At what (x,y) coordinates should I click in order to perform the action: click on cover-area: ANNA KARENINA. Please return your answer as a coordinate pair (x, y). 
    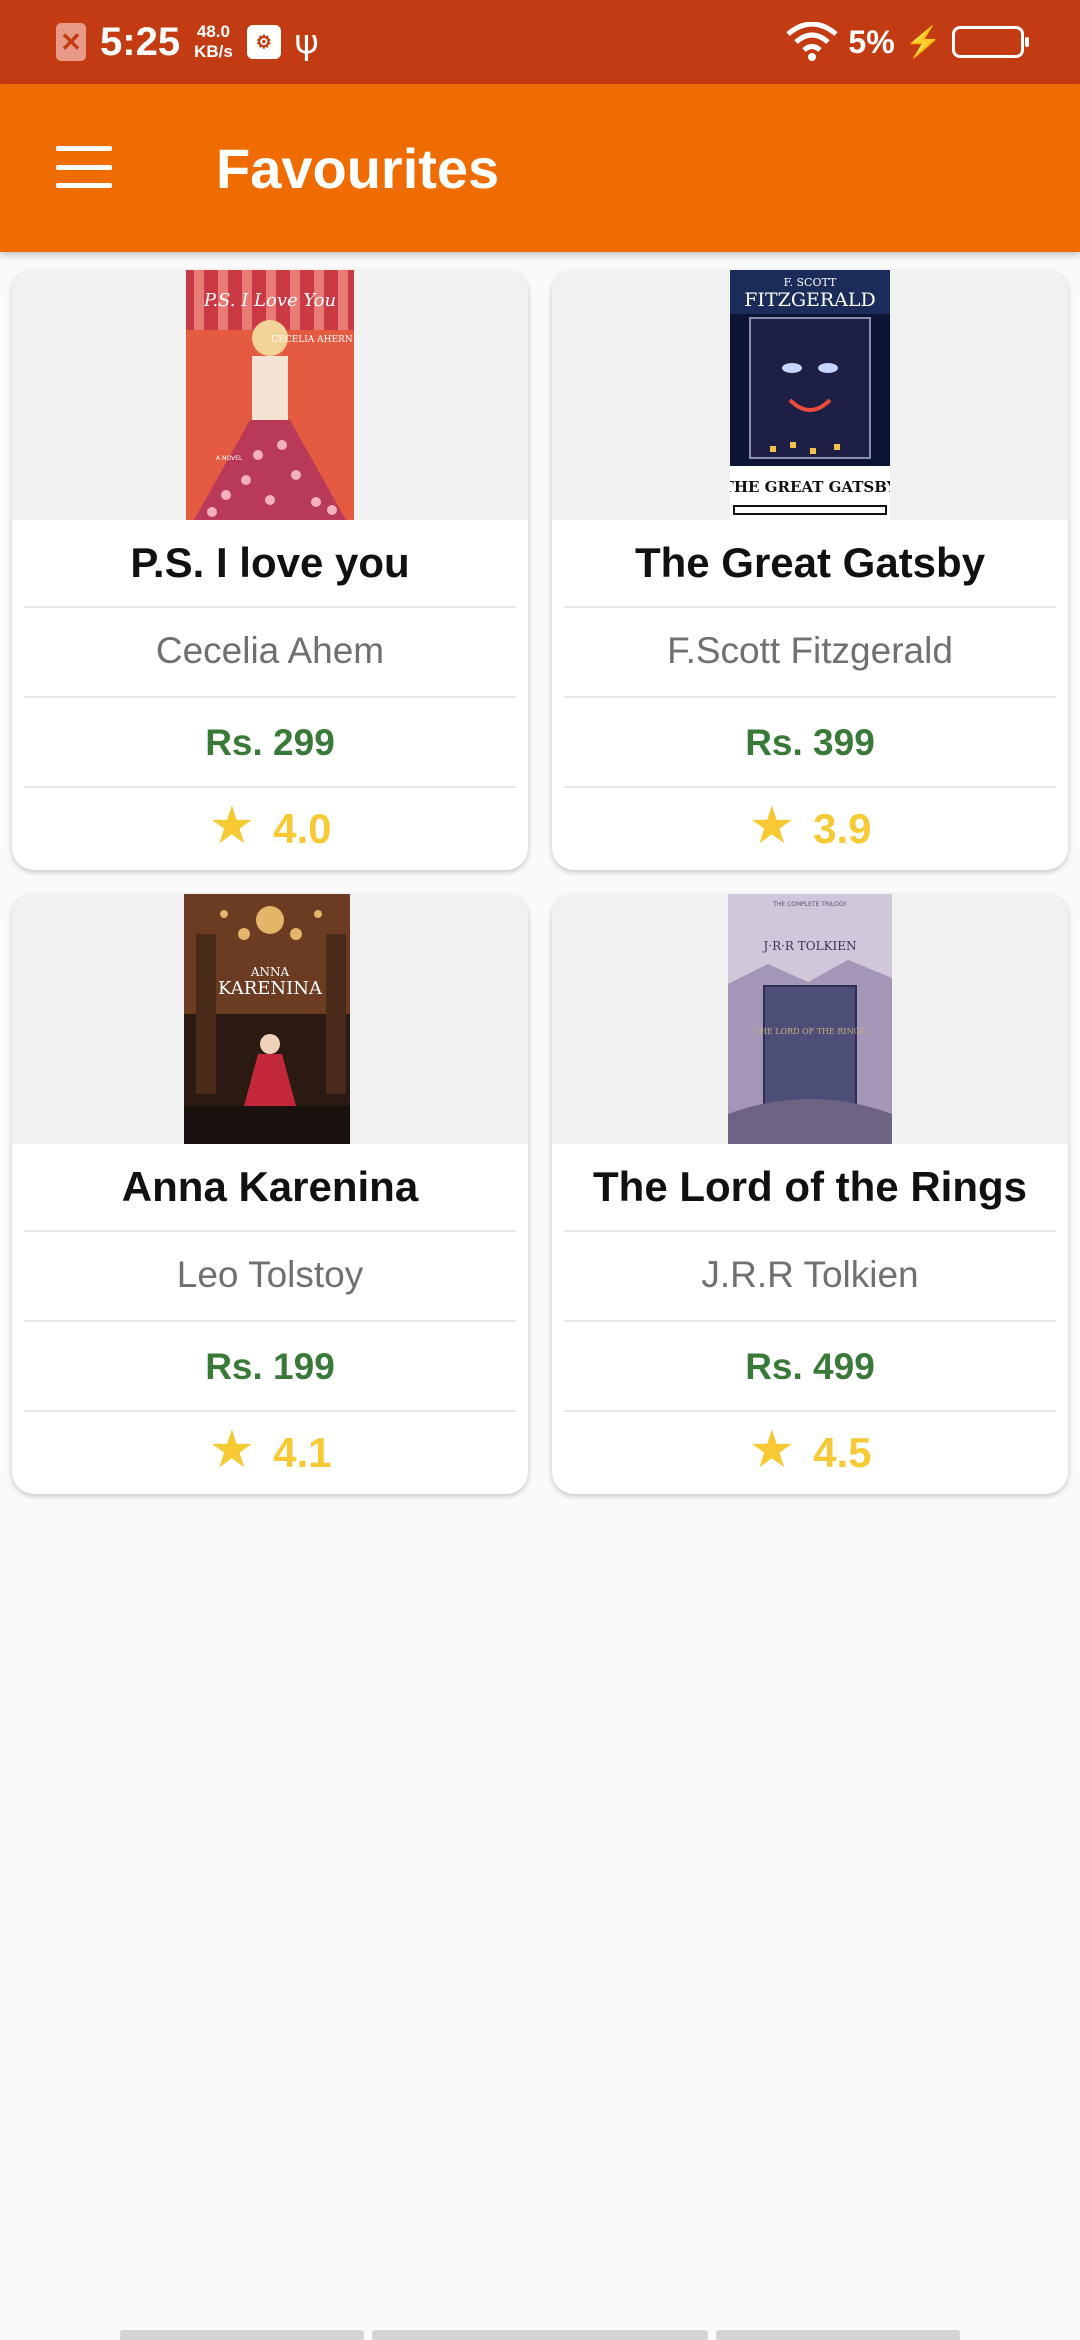
    Looking at the image, I should click on (270, 1019).